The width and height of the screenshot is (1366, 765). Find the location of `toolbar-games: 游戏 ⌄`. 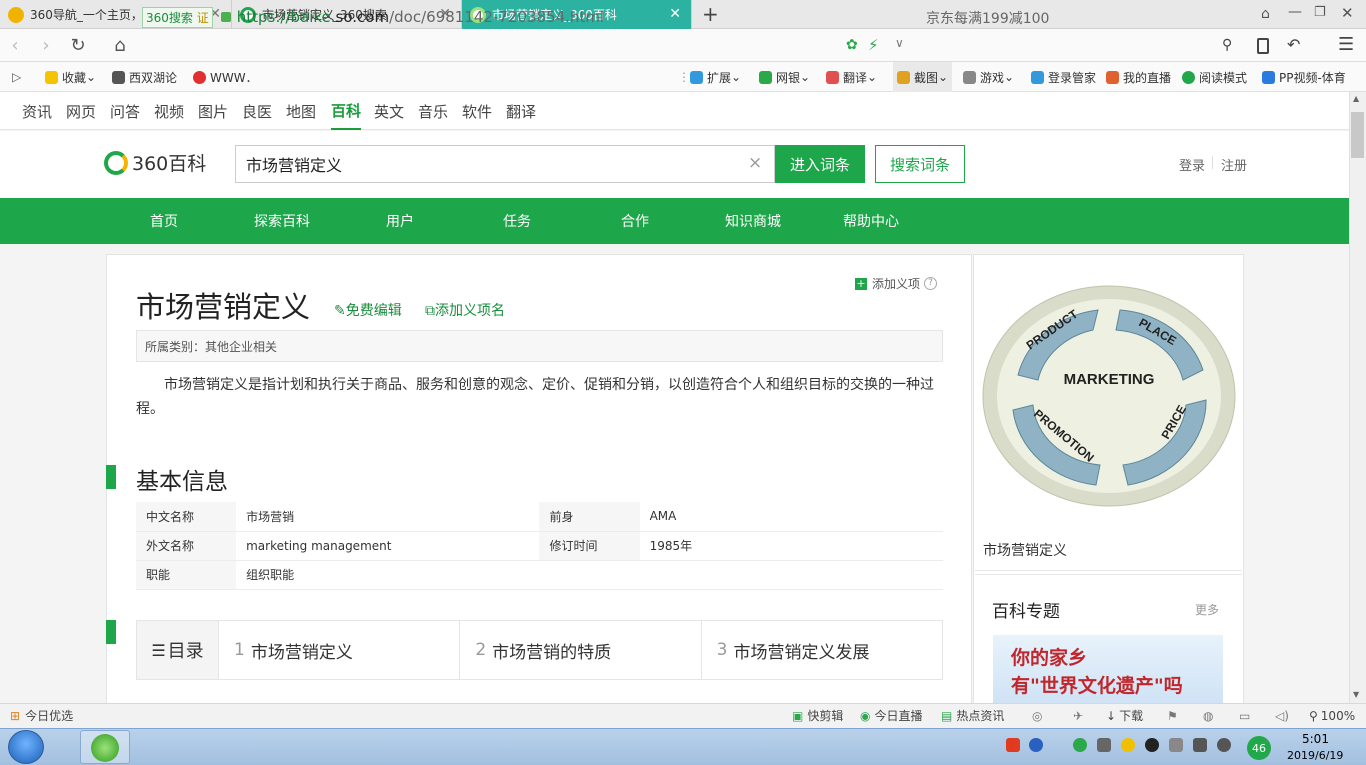

toolbar-games: 游戏 ⌄ is located at coordinates (988, 77).